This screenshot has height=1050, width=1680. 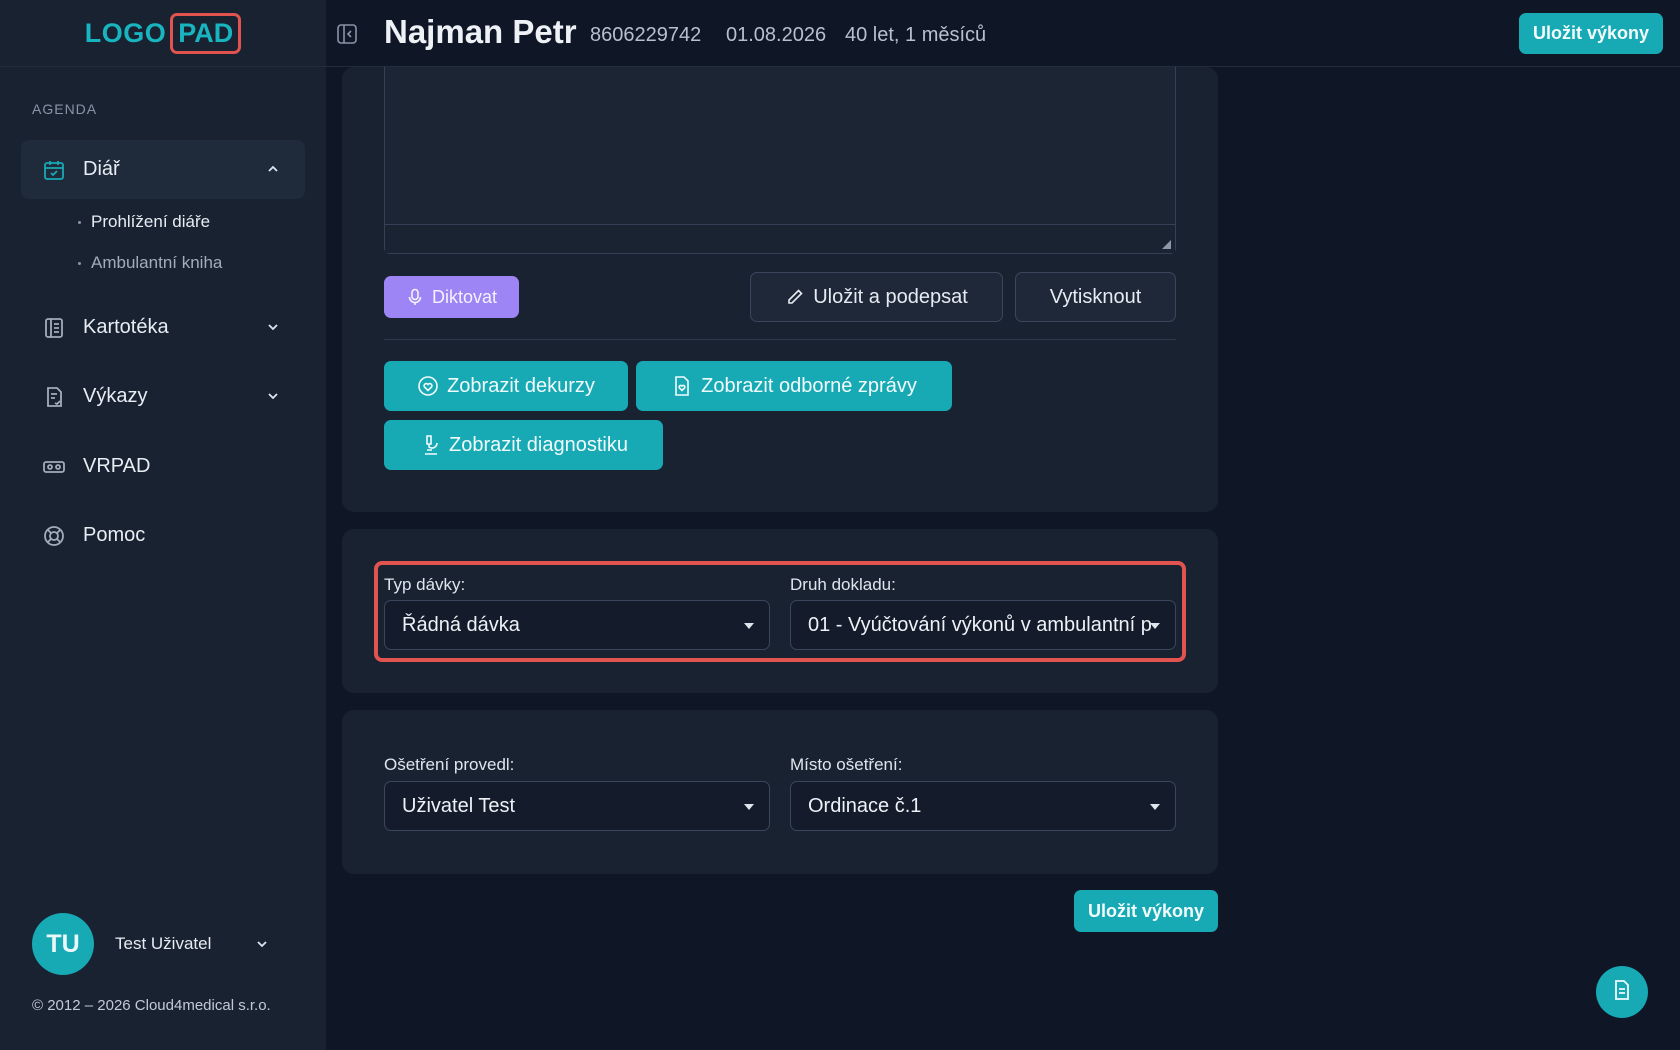 I want to click on user-name: Test Uživatel, so click(x=163, y=943).